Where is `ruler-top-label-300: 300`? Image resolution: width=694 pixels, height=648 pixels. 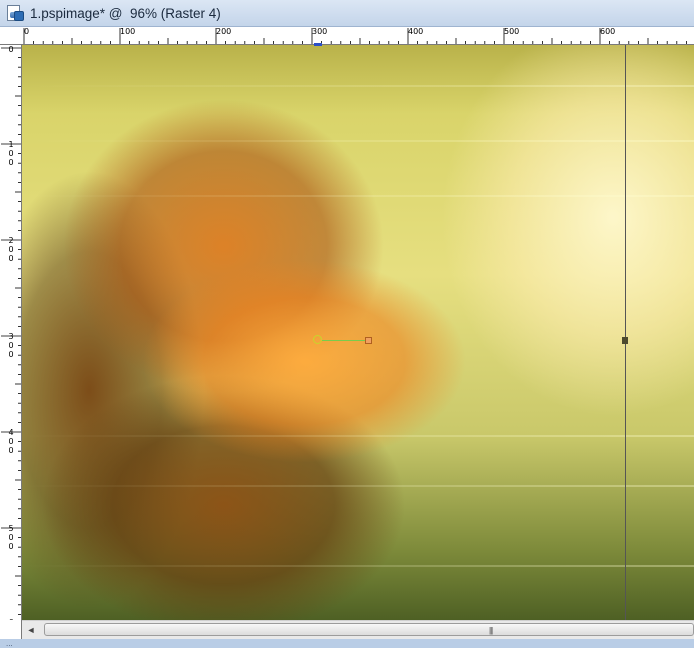
ruler-top-label-300: 300 is located at coordinates (320, 31).